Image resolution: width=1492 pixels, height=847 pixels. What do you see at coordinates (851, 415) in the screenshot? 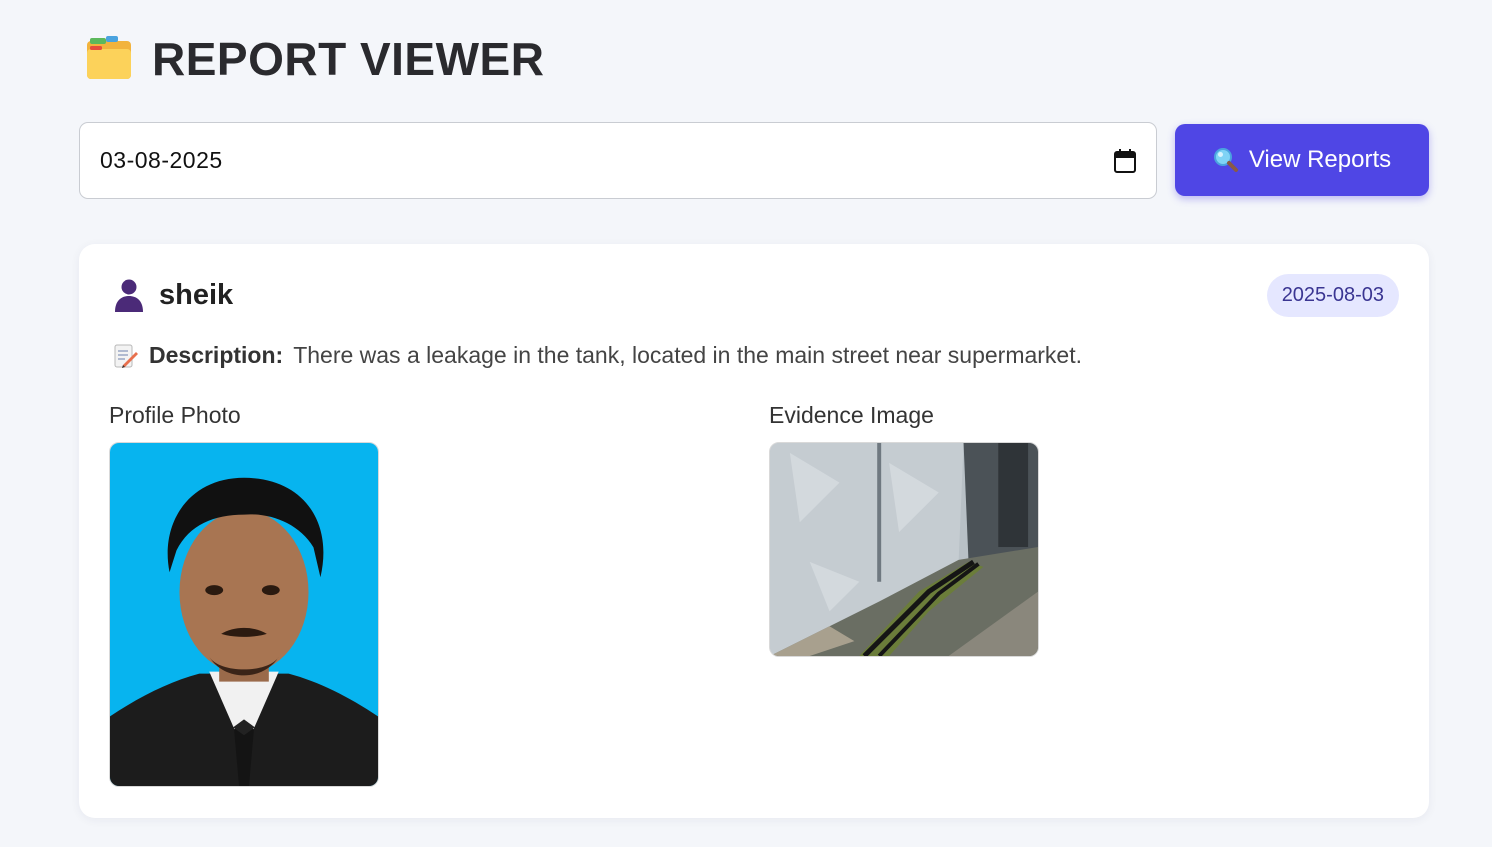
I see `evidence-image-label: Evidence Image` at bounding box center [851, 415].